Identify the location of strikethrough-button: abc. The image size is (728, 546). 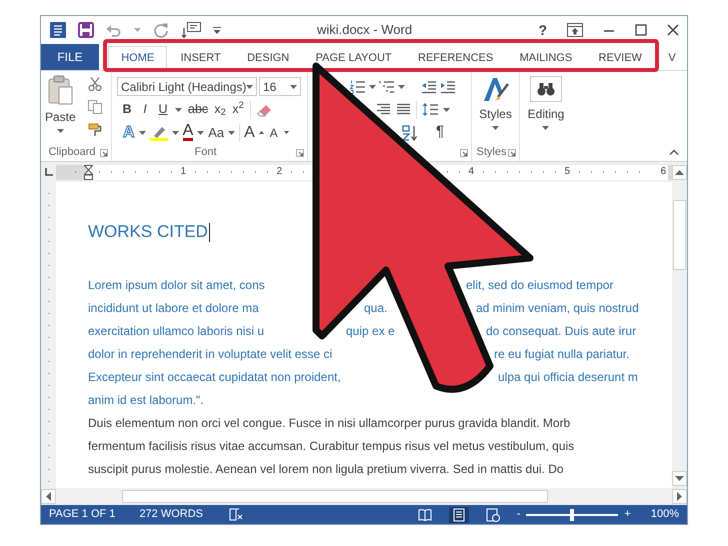
(198, 109).